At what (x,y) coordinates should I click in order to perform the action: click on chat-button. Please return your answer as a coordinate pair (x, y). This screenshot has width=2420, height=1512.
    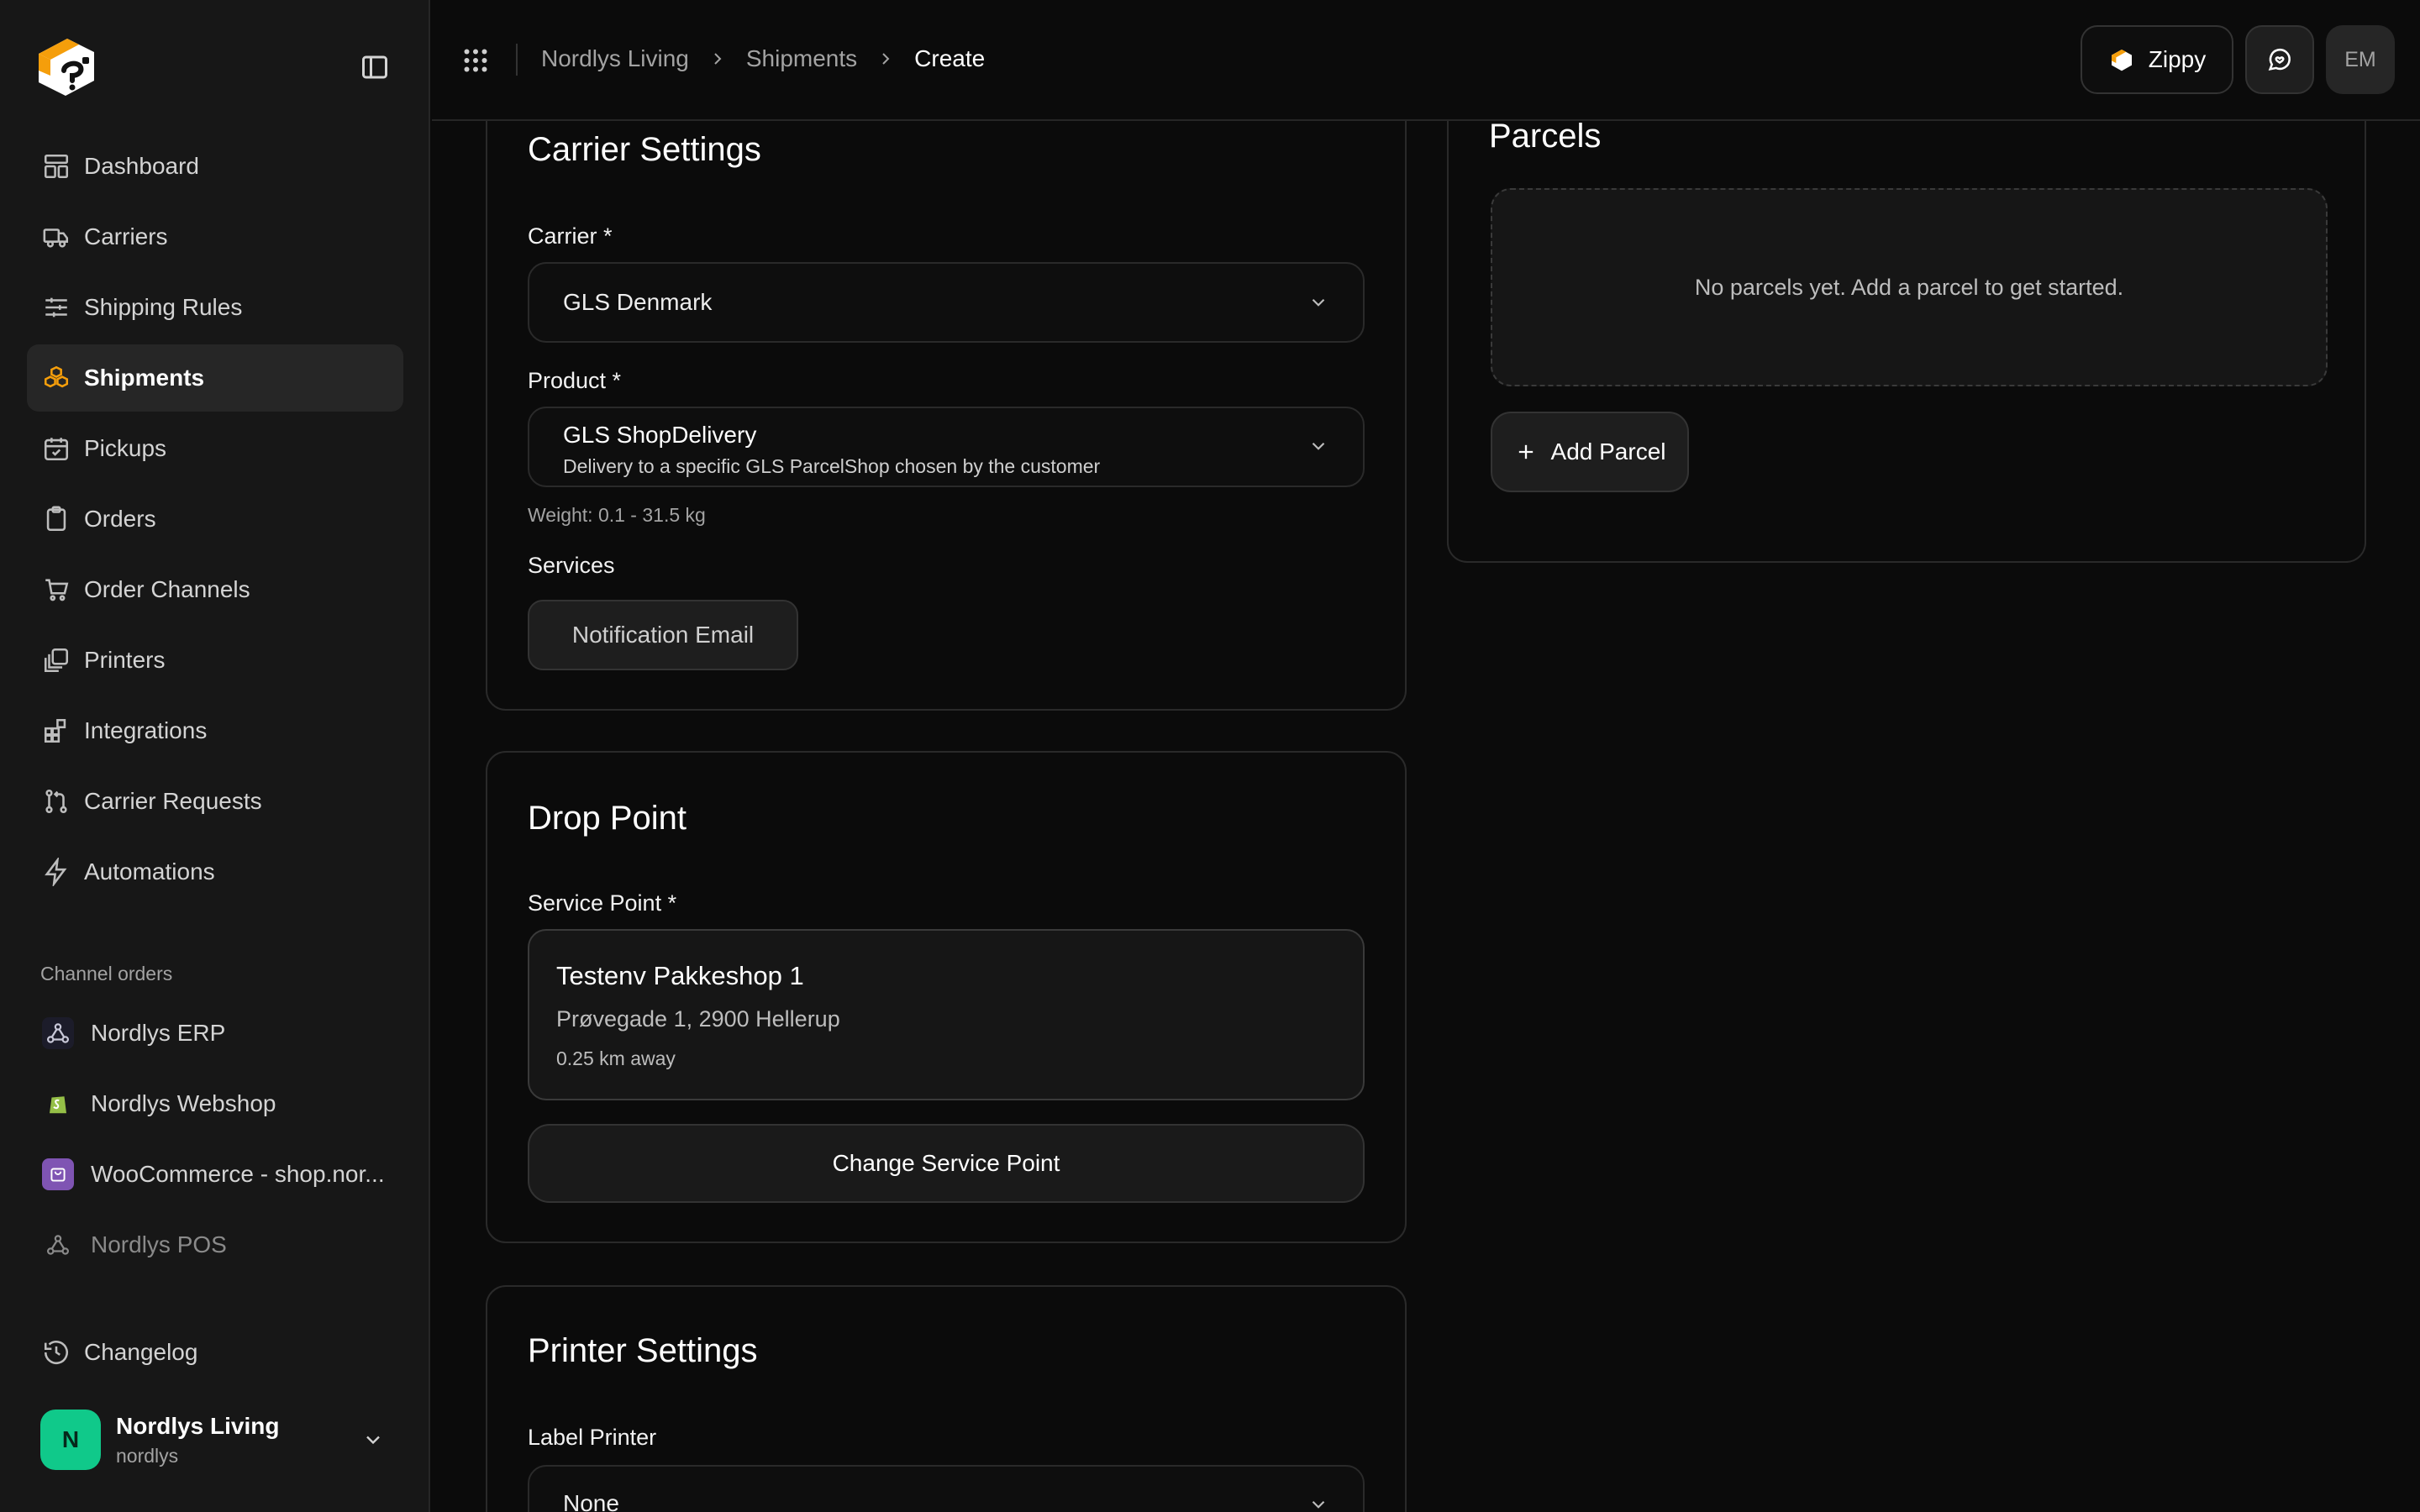
    Looking at the image, I should click on (2279, 59).